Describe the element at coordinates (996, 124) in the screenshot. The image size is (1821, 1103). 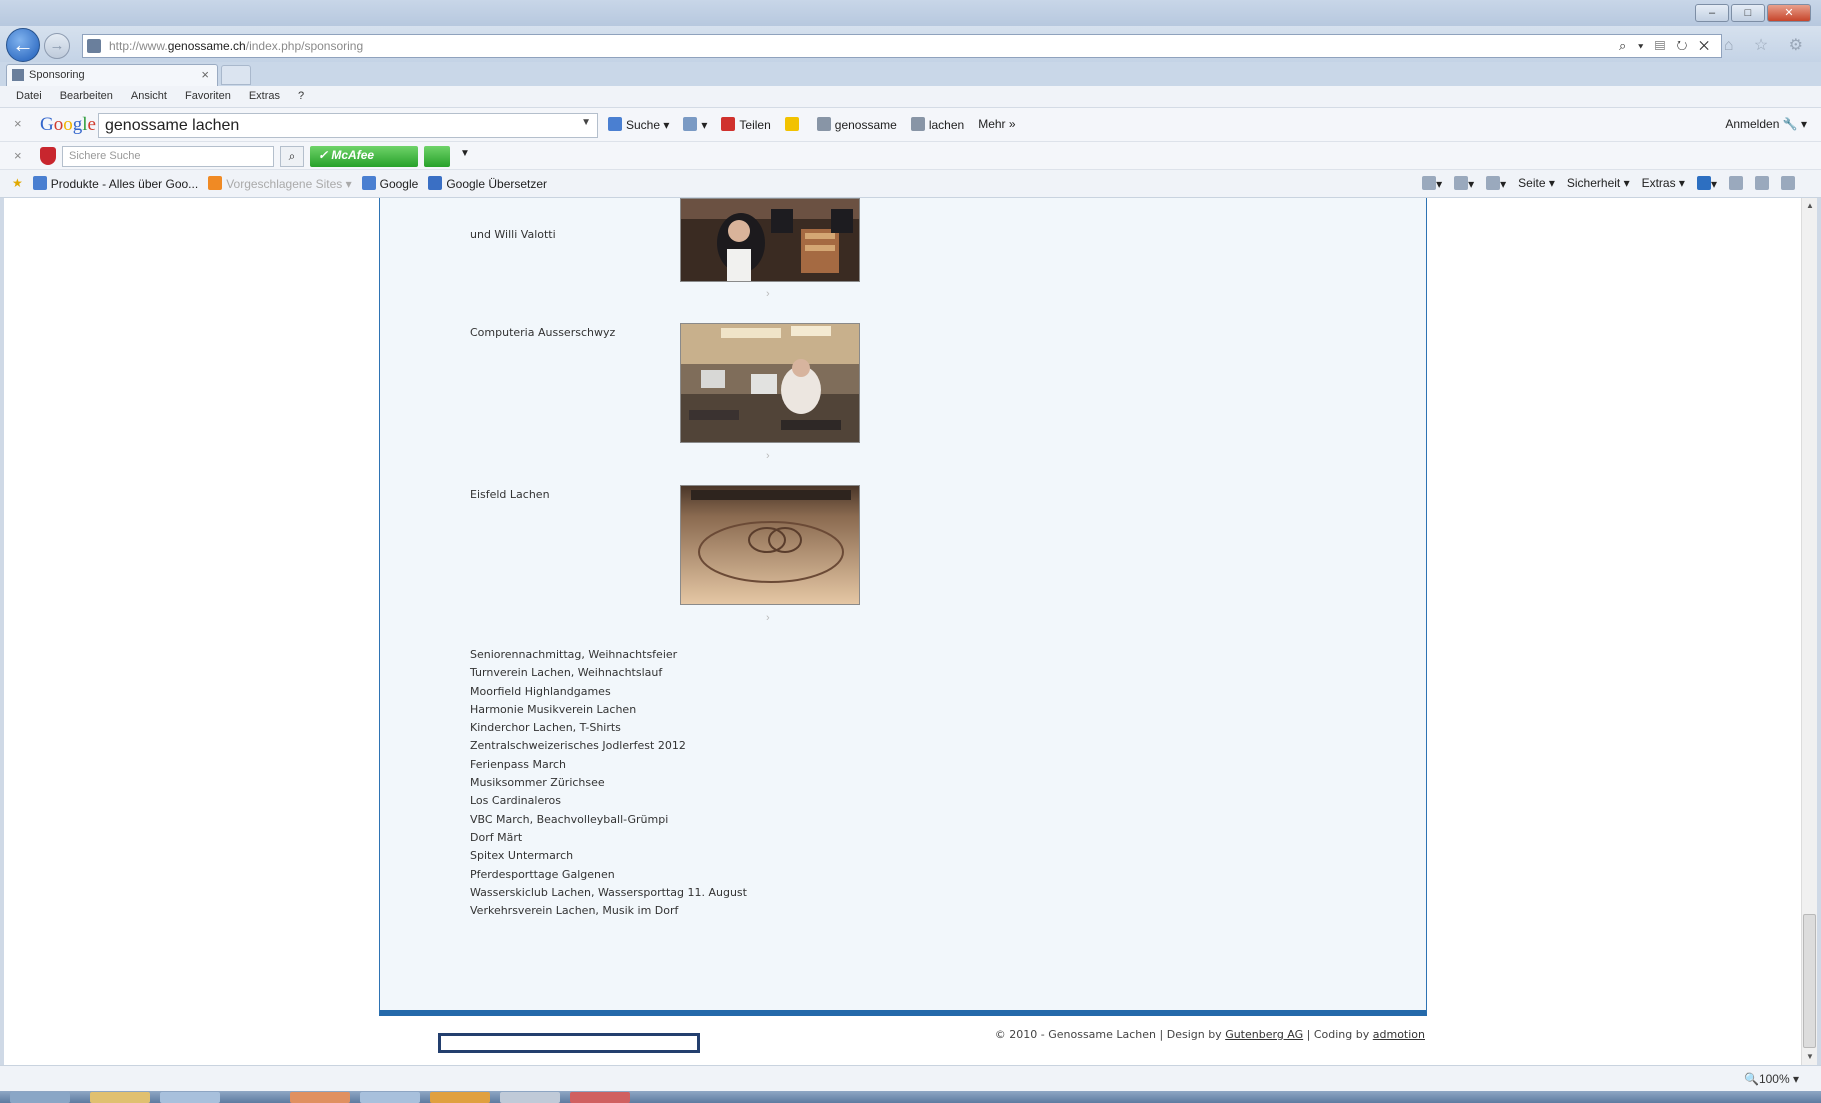
I see `more-button: Mehr »` at that location.